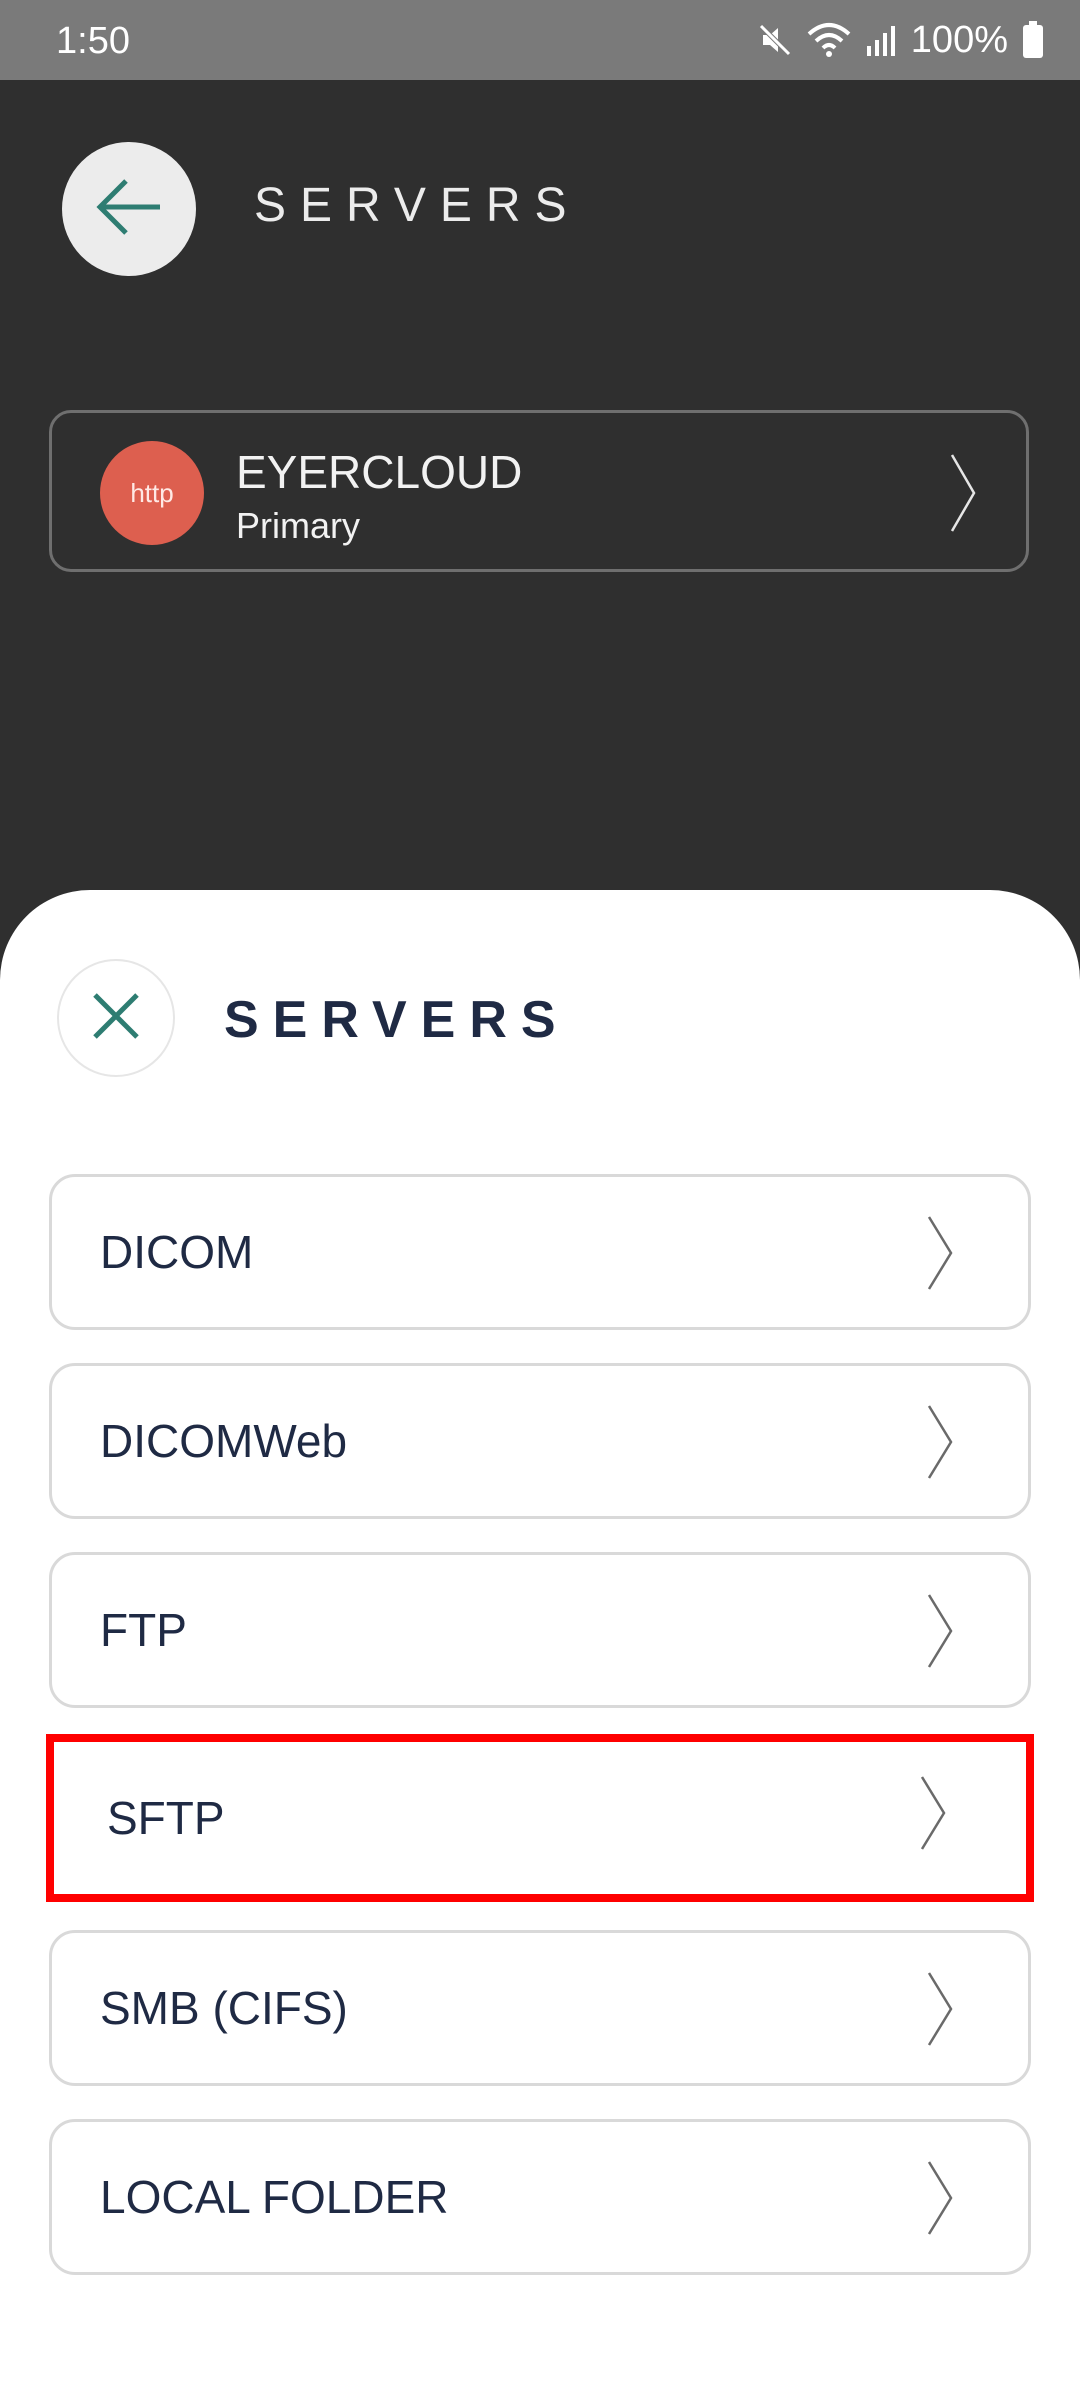 This screenshot has height=2400, width=1080. I want to click on battery-icon, so click(1033, 40).